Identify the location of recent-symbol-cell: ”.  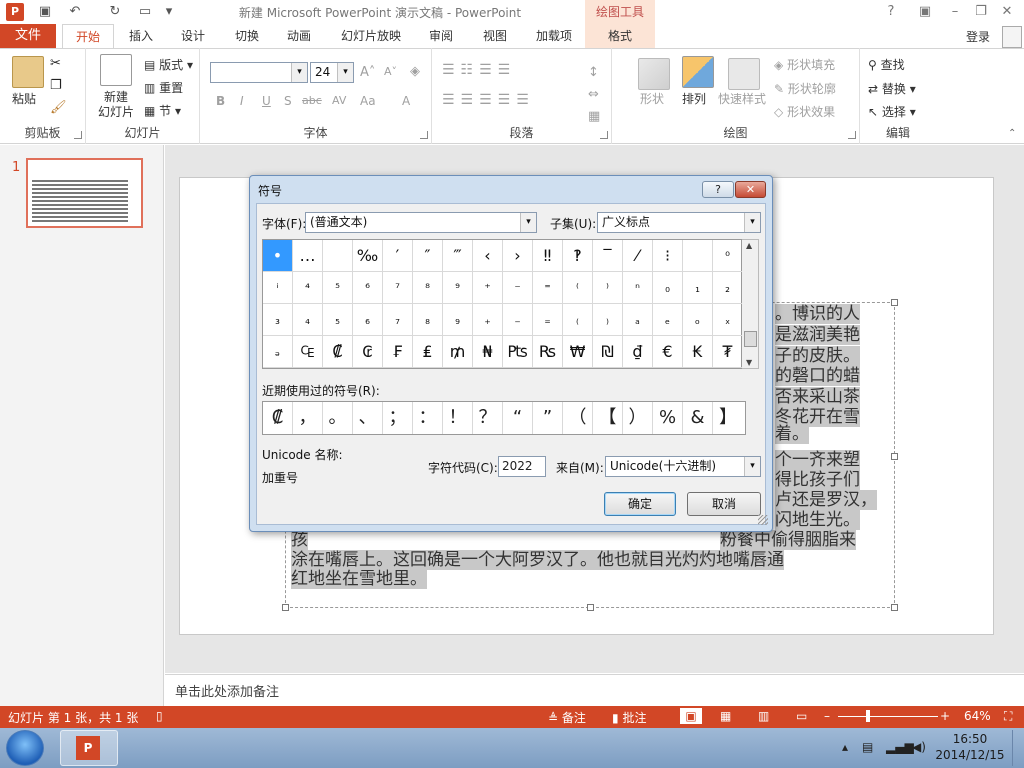
(548, 418).